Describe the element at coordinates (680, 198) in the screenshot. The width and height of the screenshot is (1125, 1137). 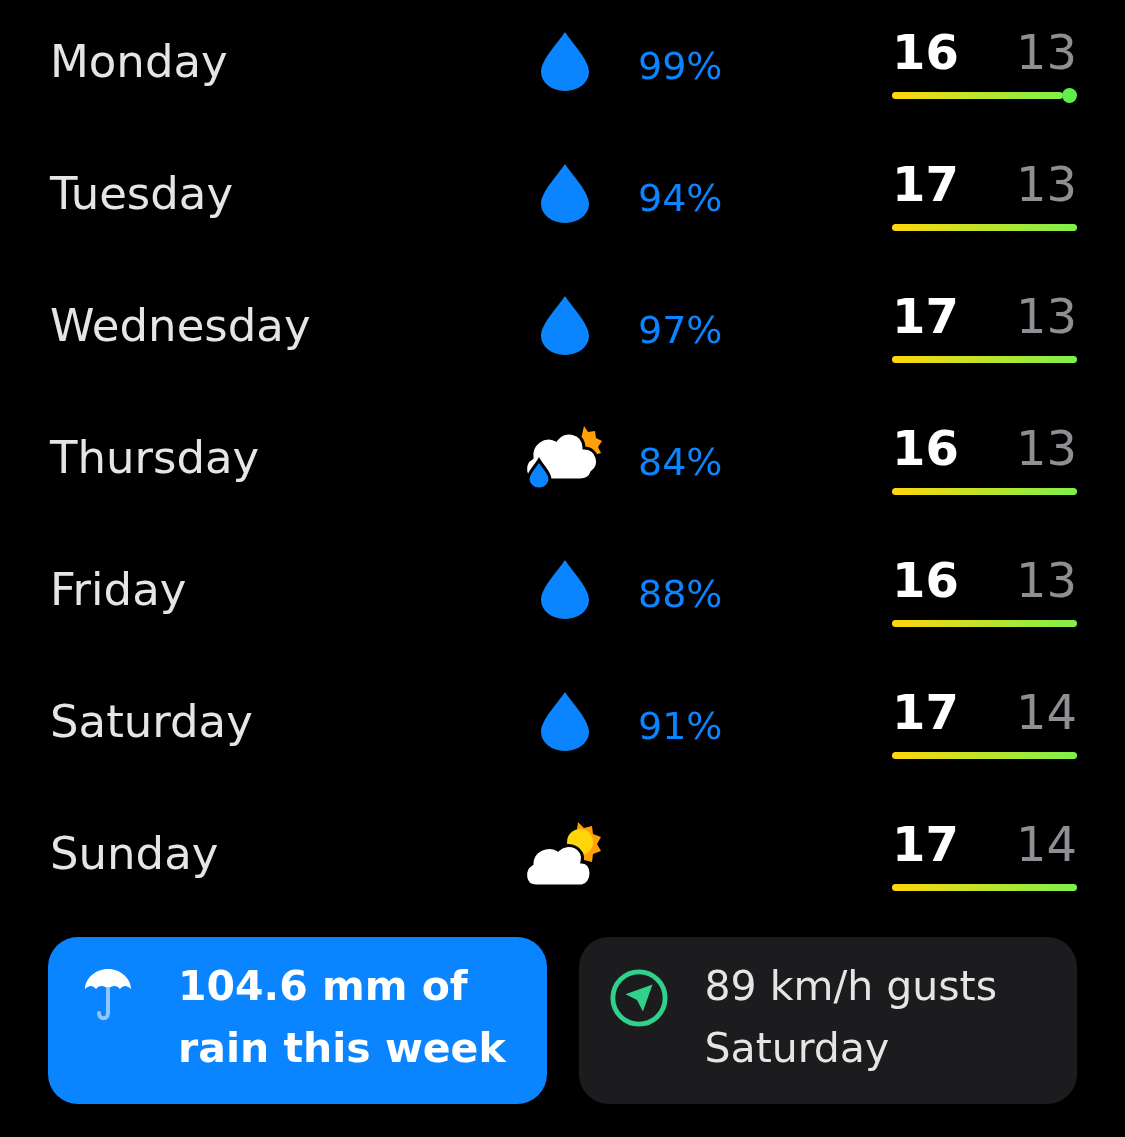
I see `precipitation-chance: 94%` at that location.